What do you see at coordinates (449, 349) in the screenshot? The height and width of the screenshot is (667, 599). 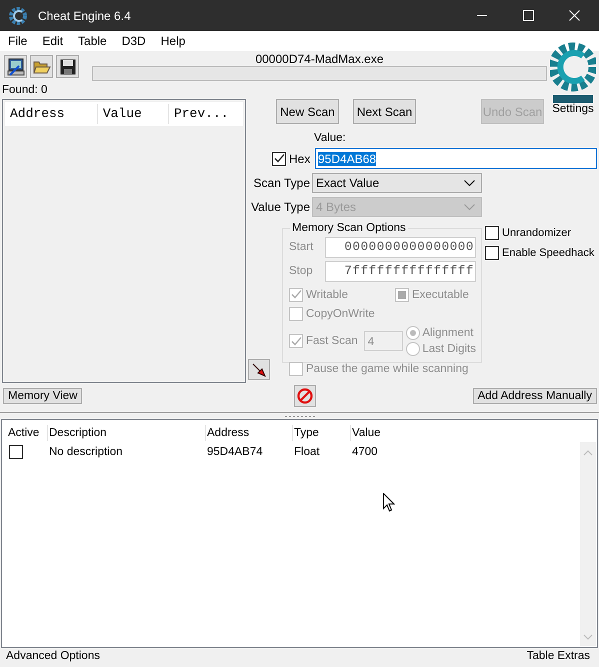 I see `radio-label: Last Digits` at bounding box center [449, 349].